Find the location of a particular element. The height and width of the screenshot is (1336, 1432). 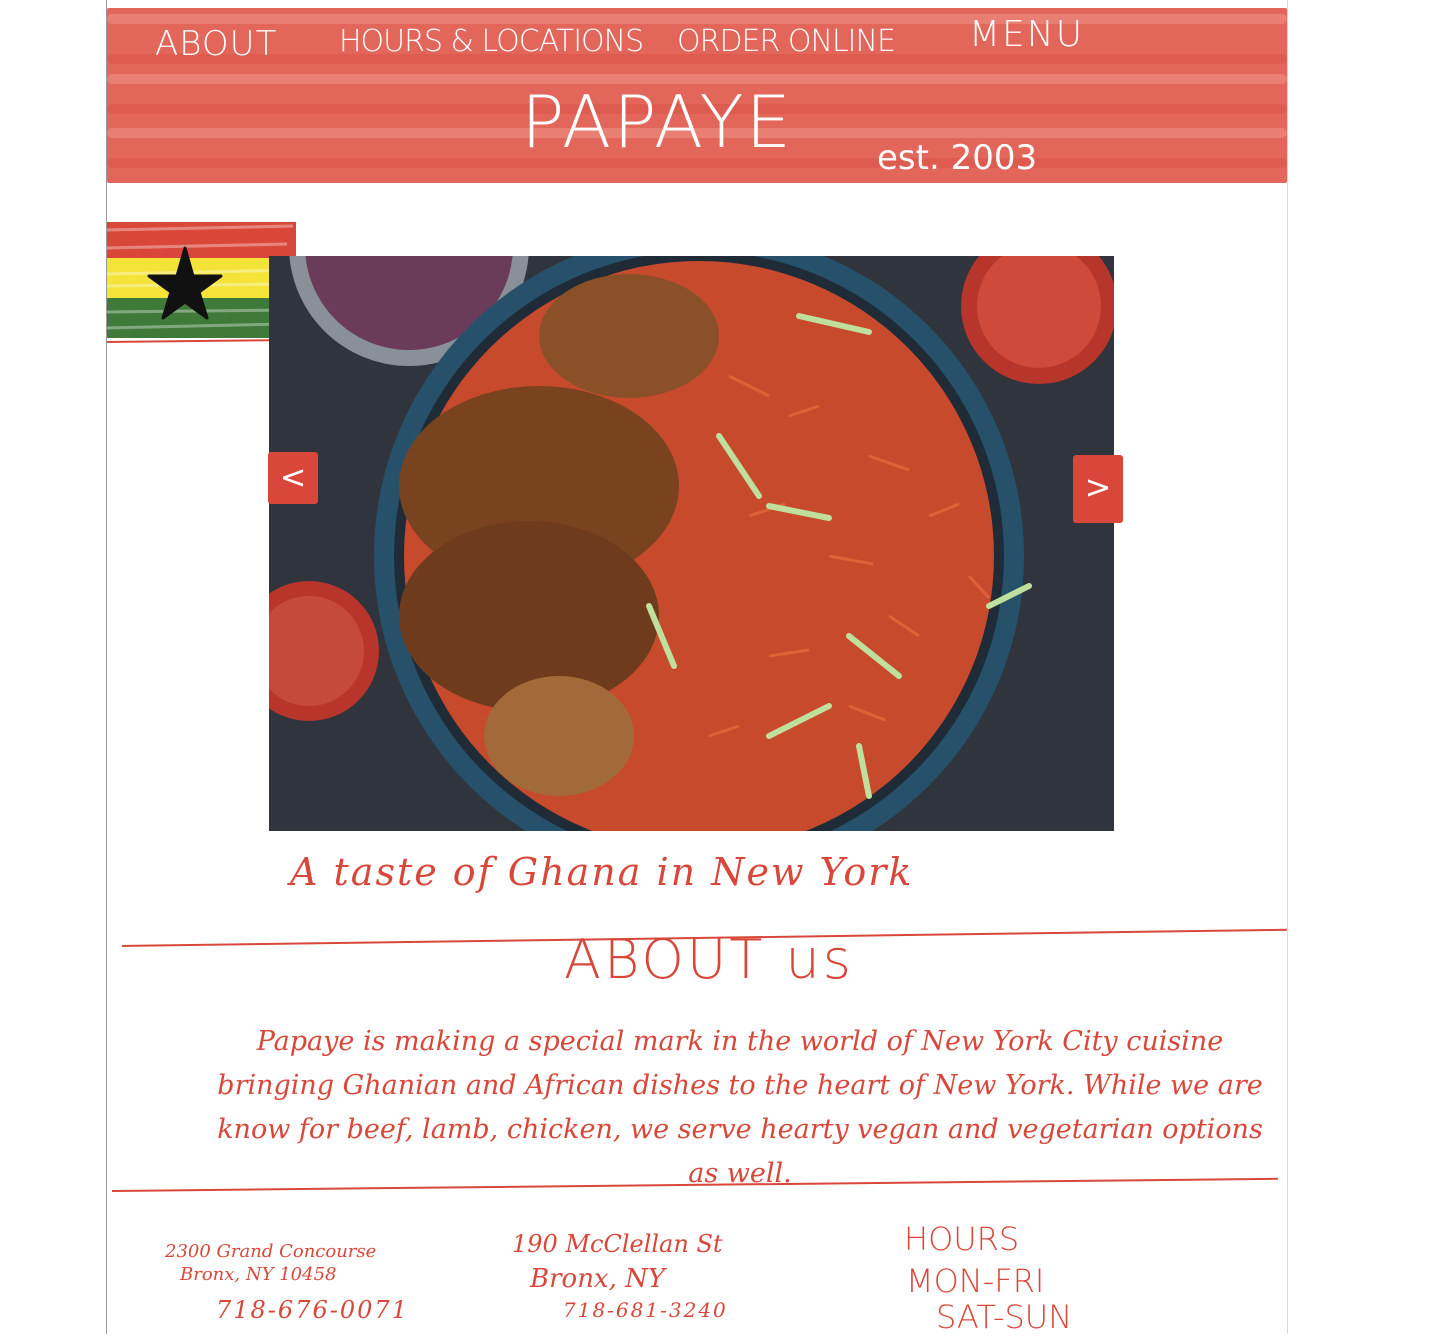

hours-title: HOURS is located at coordinates (962, 1239).